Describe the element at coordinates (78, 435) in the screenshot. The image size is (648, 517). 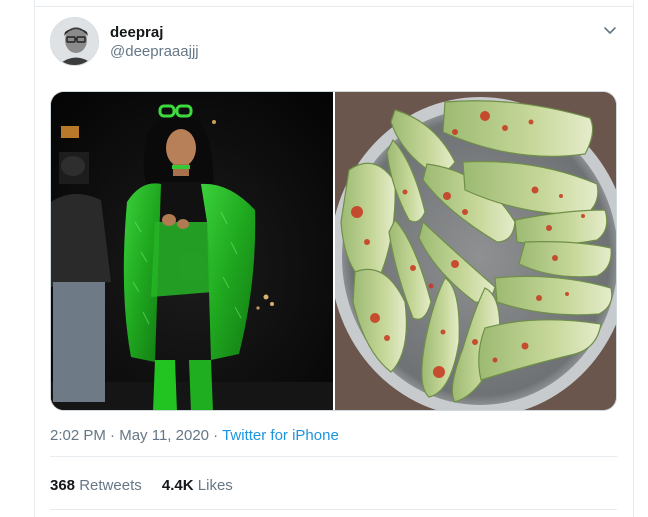
I see `tweet-time: 2:02 PM` at that location.